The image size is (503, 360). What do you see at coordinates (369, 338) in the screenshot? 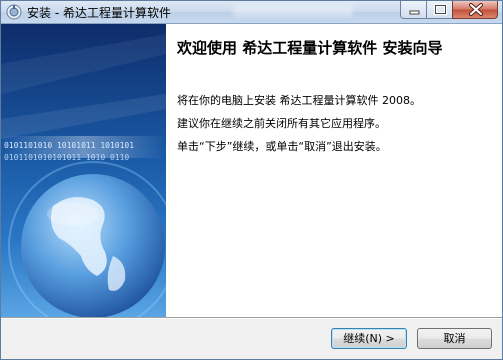
I see `next-button: 继续(N) >` at bounding box center [369, 338].